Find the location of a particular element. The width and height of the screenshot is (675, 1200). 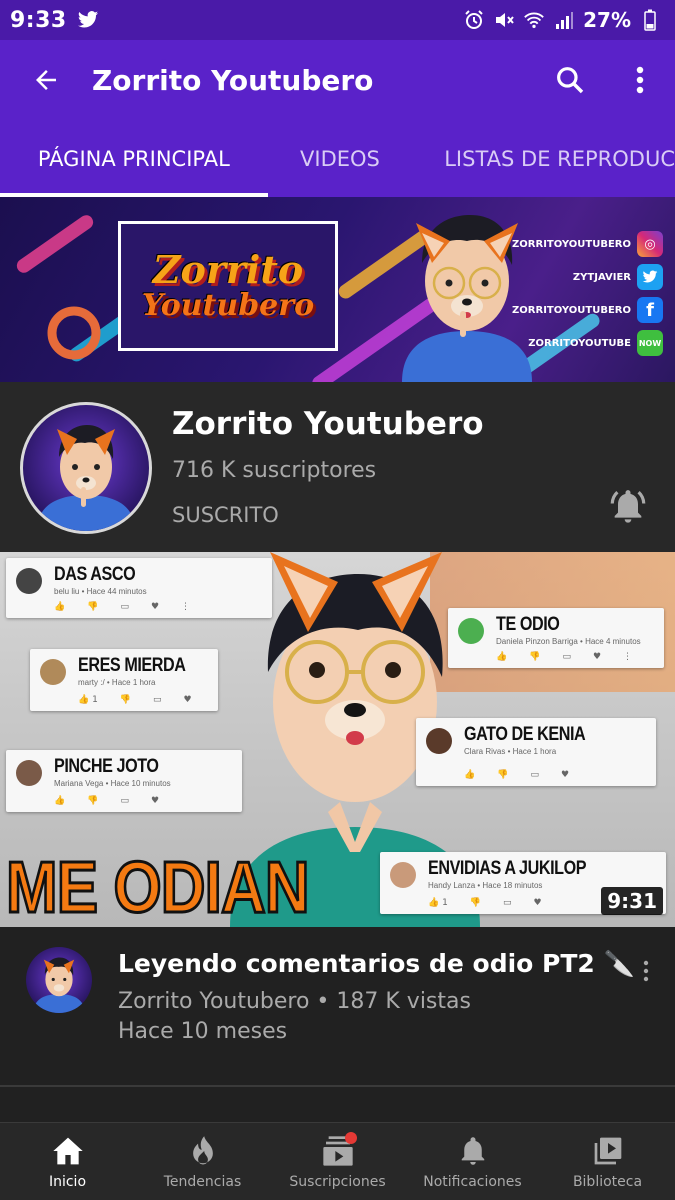

thumbnail-overlay-text: ME ODIAN is located at coordinates (158, 887).